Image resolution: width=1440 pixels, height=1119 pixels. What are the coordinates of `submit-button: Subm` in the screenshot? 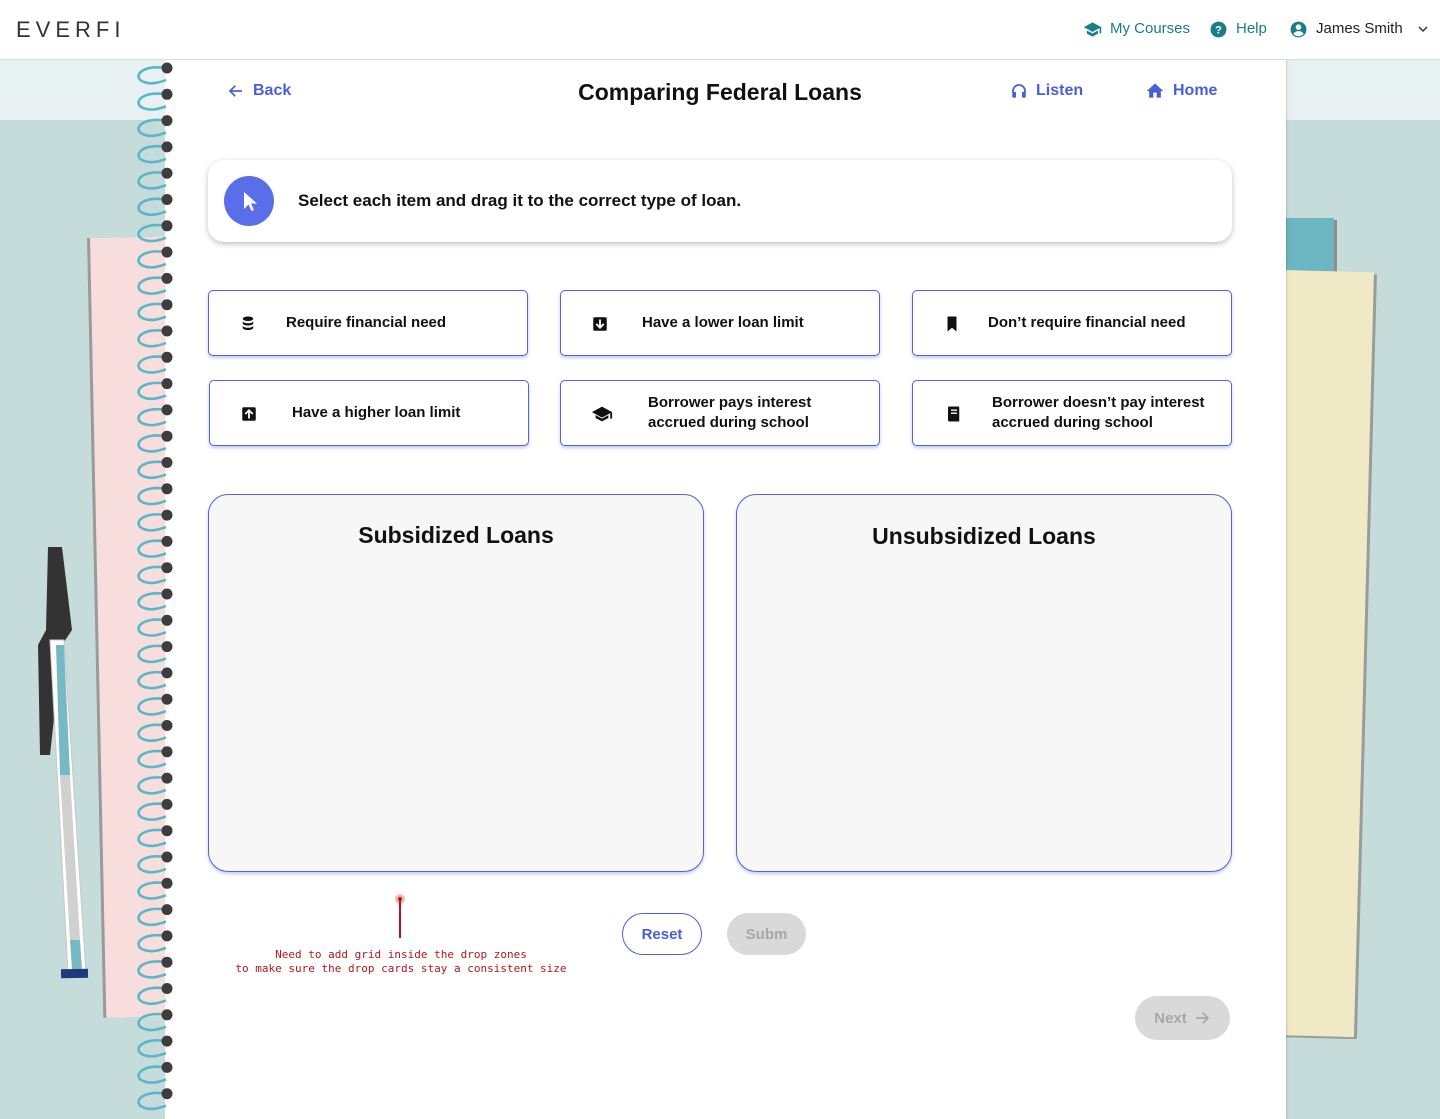 It's located at (766, 934).